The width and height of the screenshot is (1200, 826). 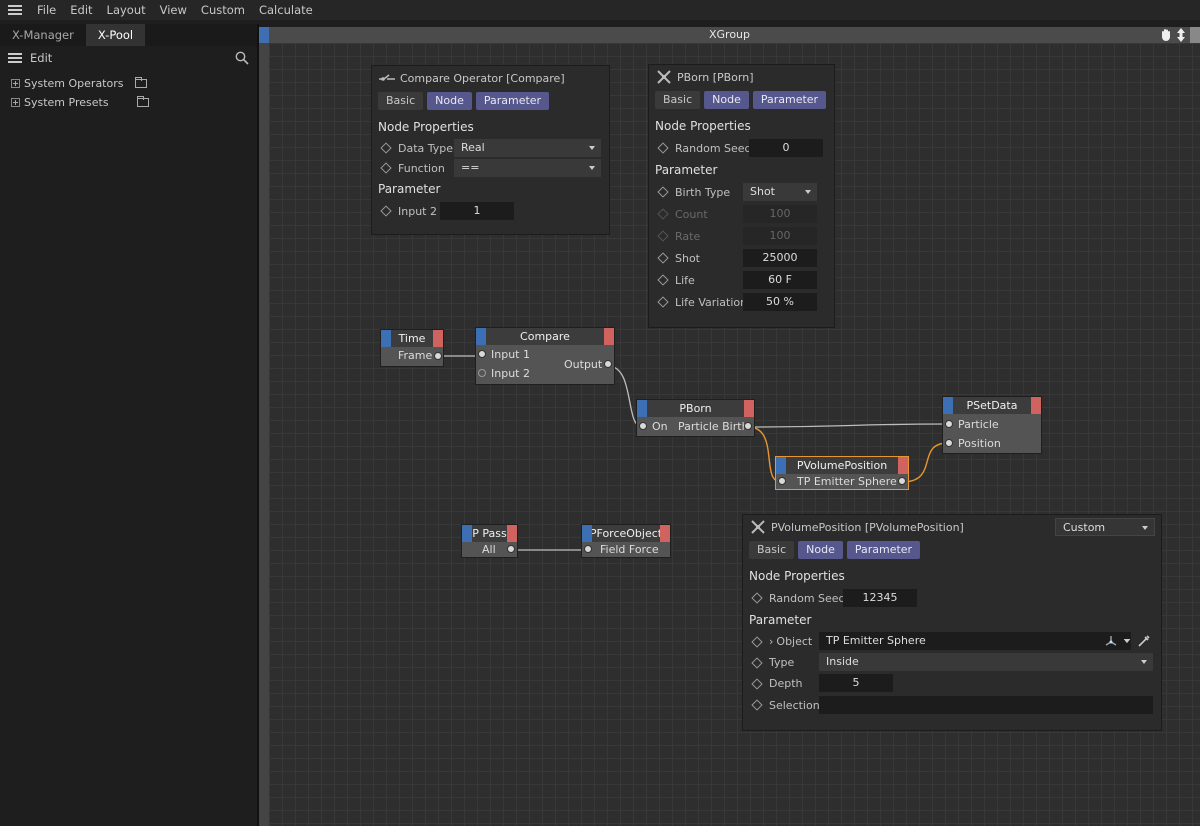 What do you see at coordinates (1181, 35) in the screenshot?
I see `scroll-arrows-icon` at bounding box center [1181, 35].